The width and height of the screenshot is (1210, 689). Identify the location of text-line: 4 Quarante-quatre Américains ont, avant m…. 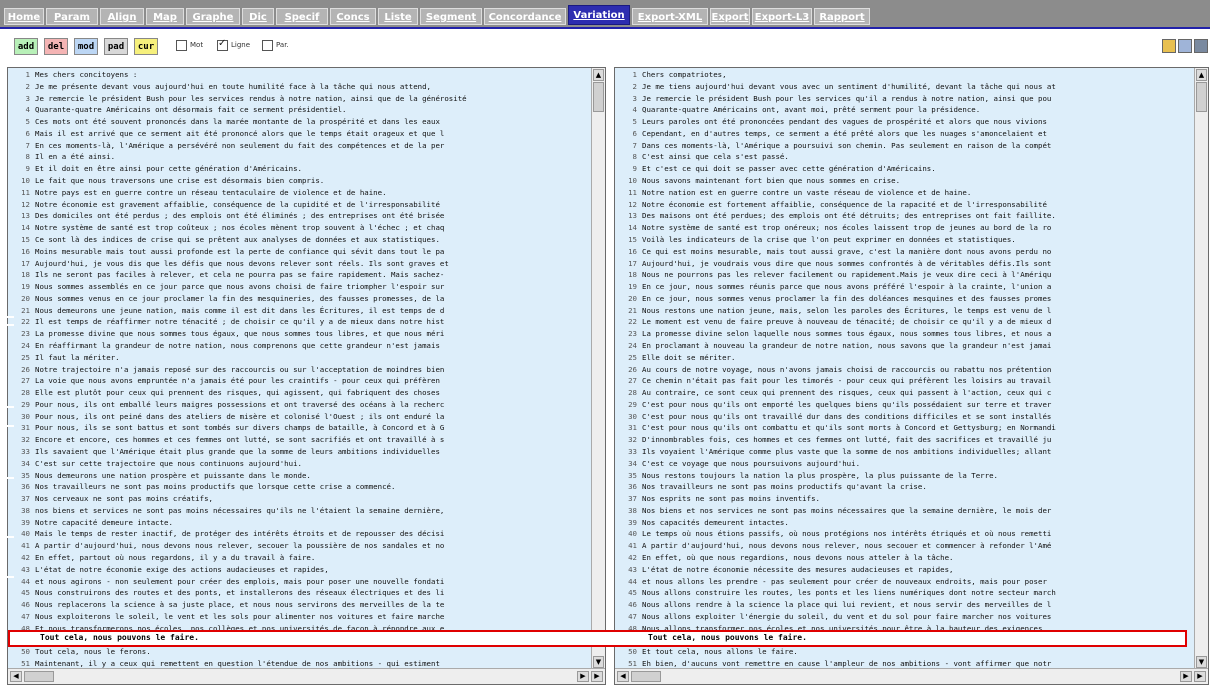
(904, 110).